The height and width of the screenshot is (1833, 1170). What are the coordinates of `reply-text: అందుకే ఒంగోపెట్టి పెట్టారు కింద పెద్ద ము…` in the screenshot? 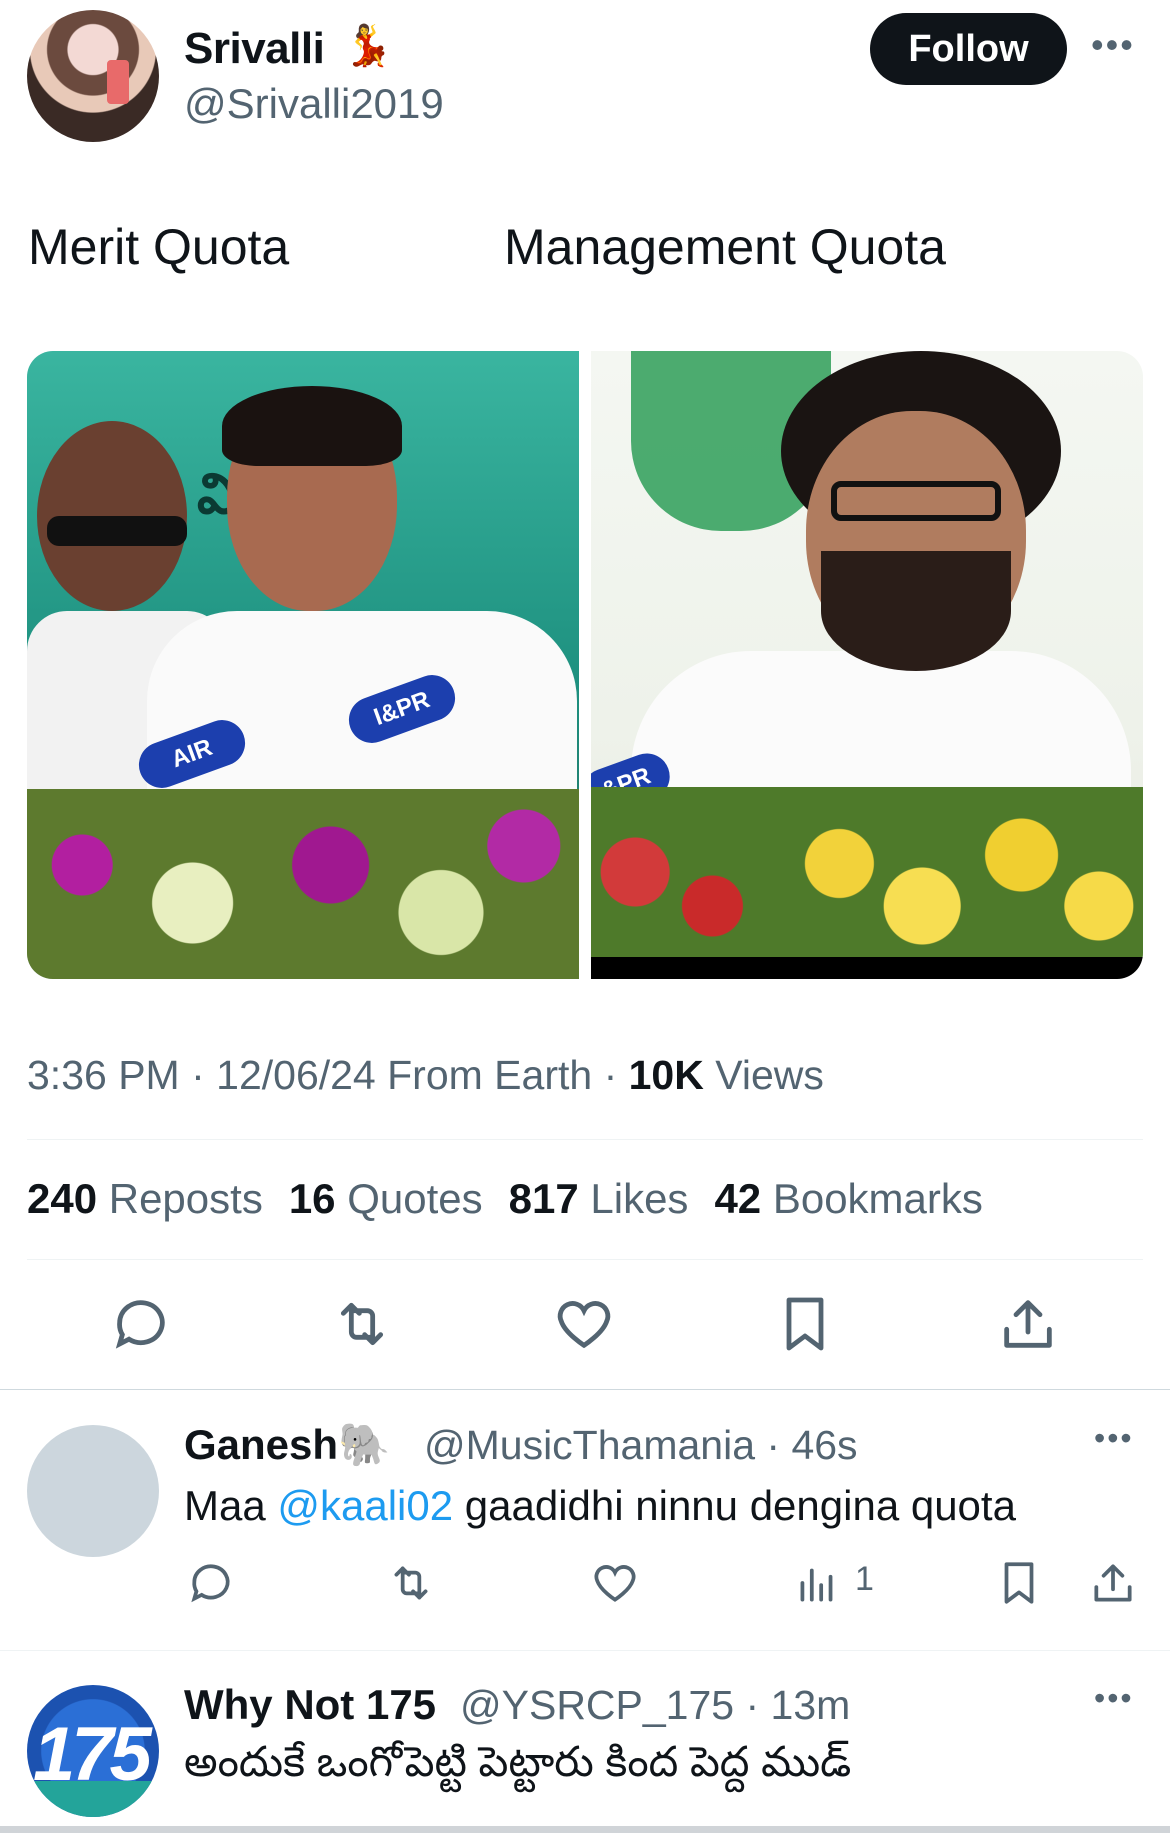 It's located at (518, 1761).